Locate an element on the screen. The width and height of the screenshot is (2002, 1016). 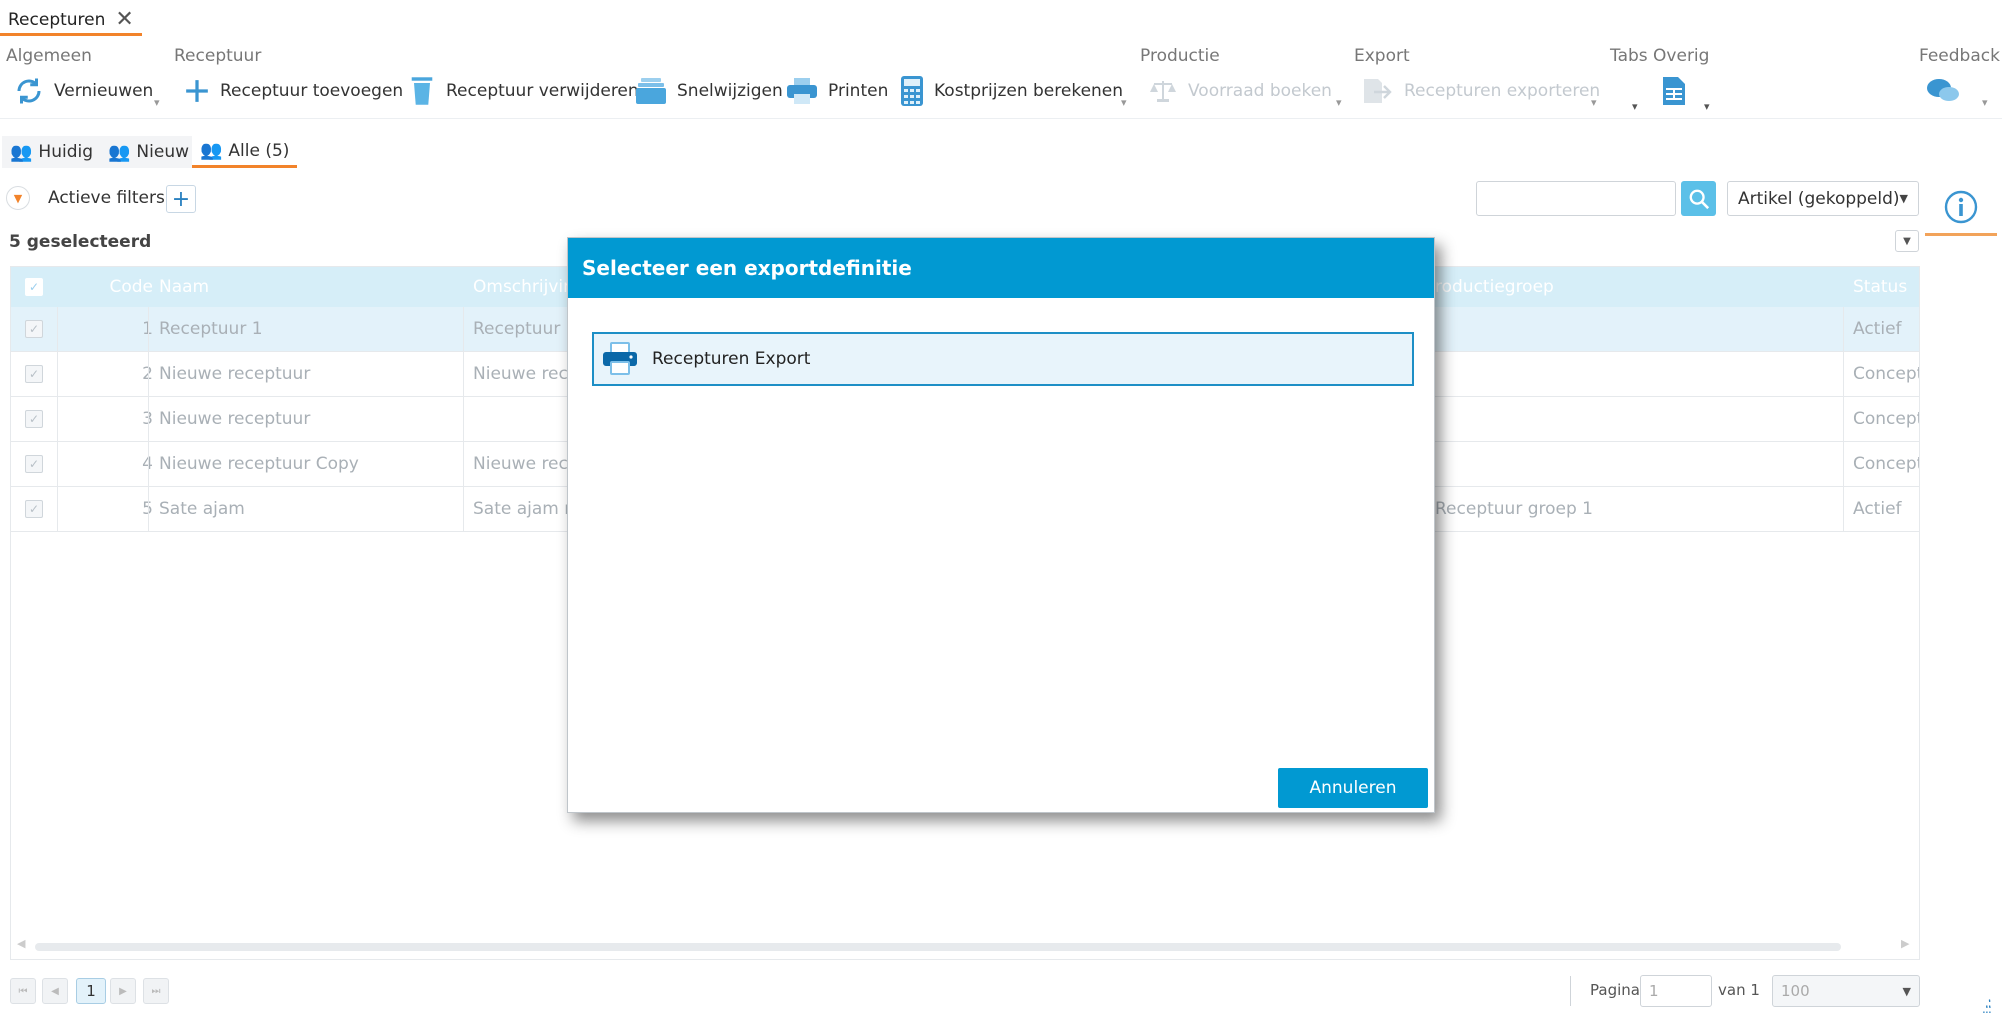
export-recepturen-button: Recepturen exporteren is located at coordinates (1481, 91).